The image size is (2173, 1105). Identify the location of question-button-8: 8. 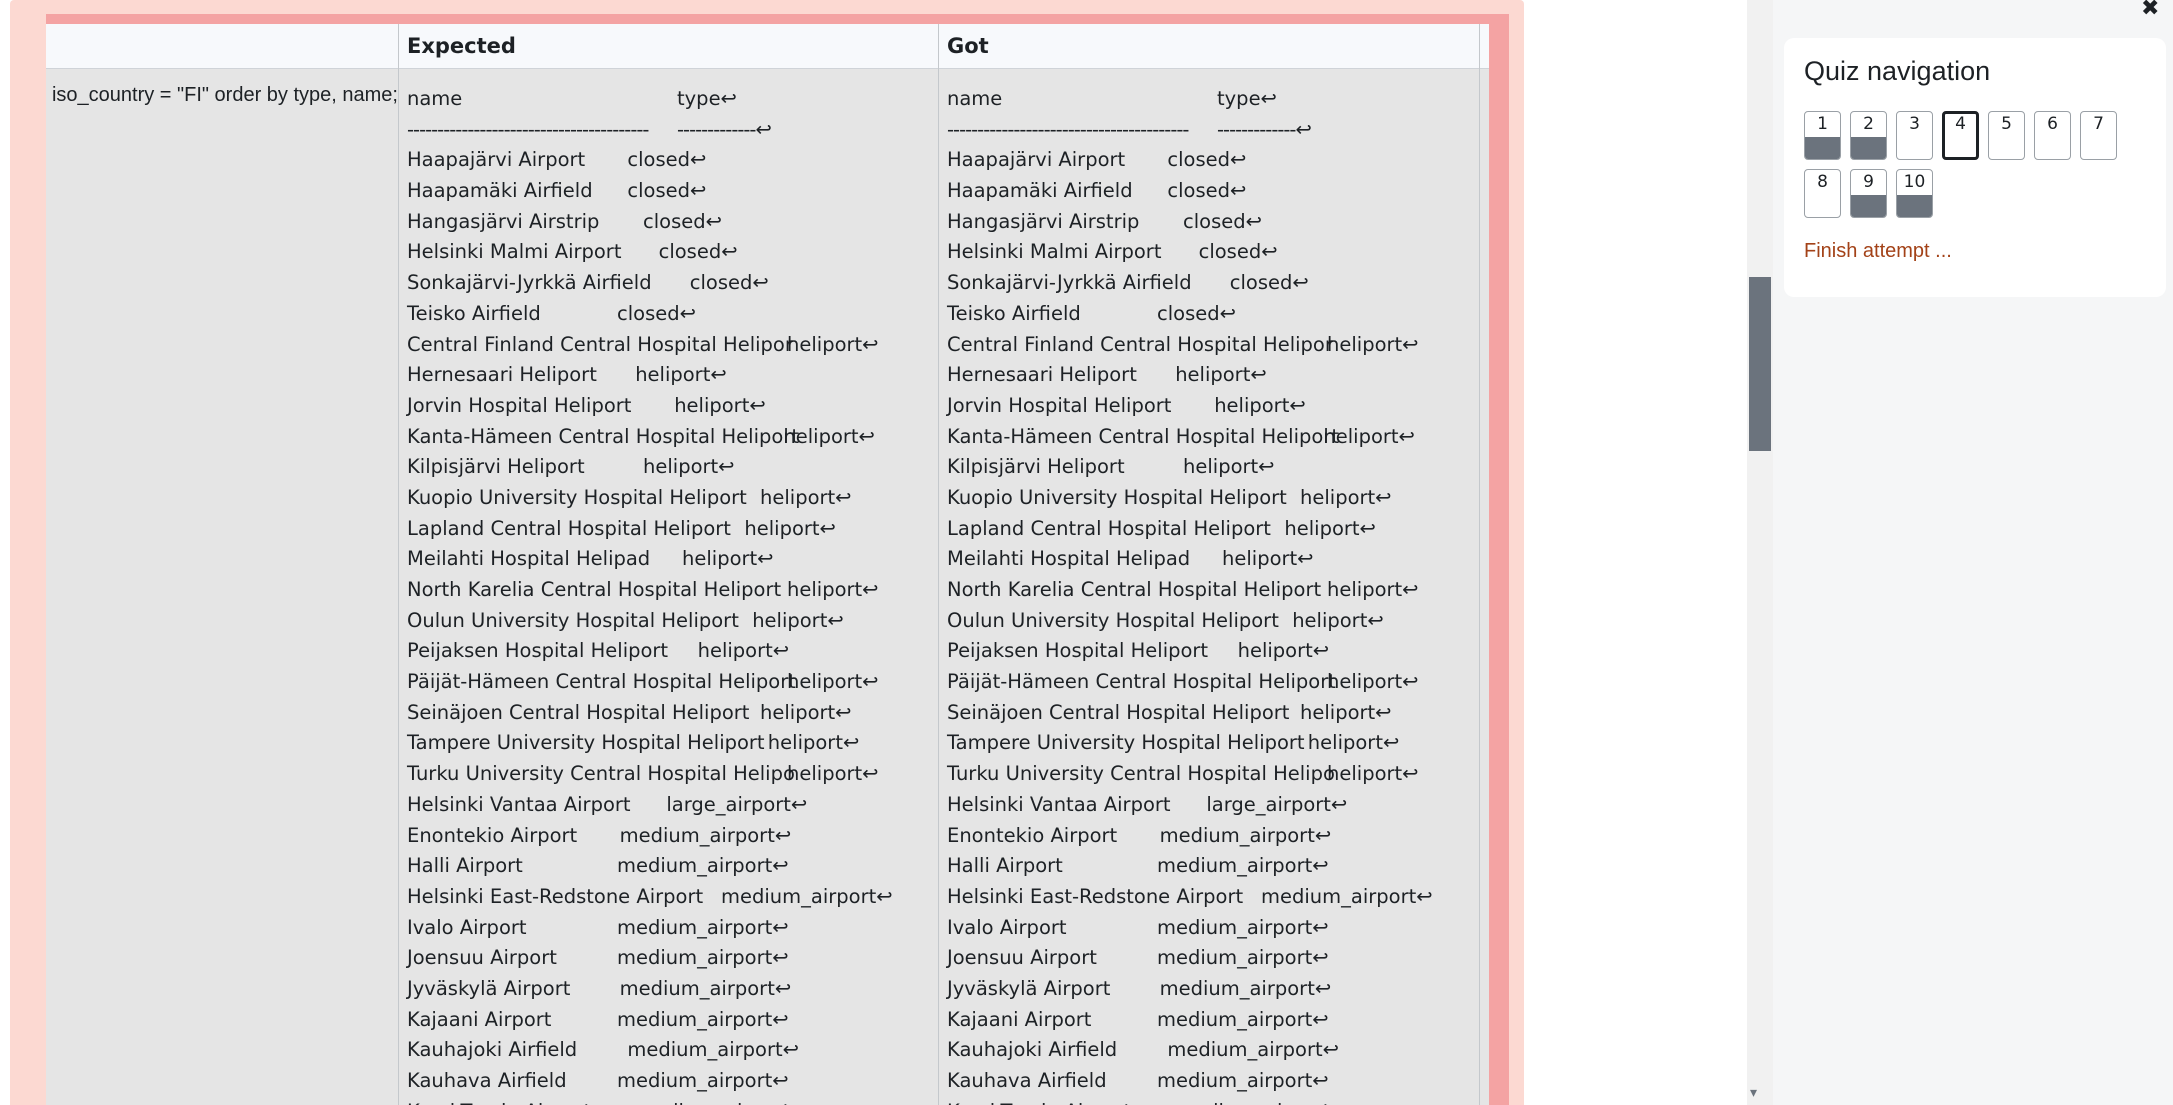
(1822, 193).